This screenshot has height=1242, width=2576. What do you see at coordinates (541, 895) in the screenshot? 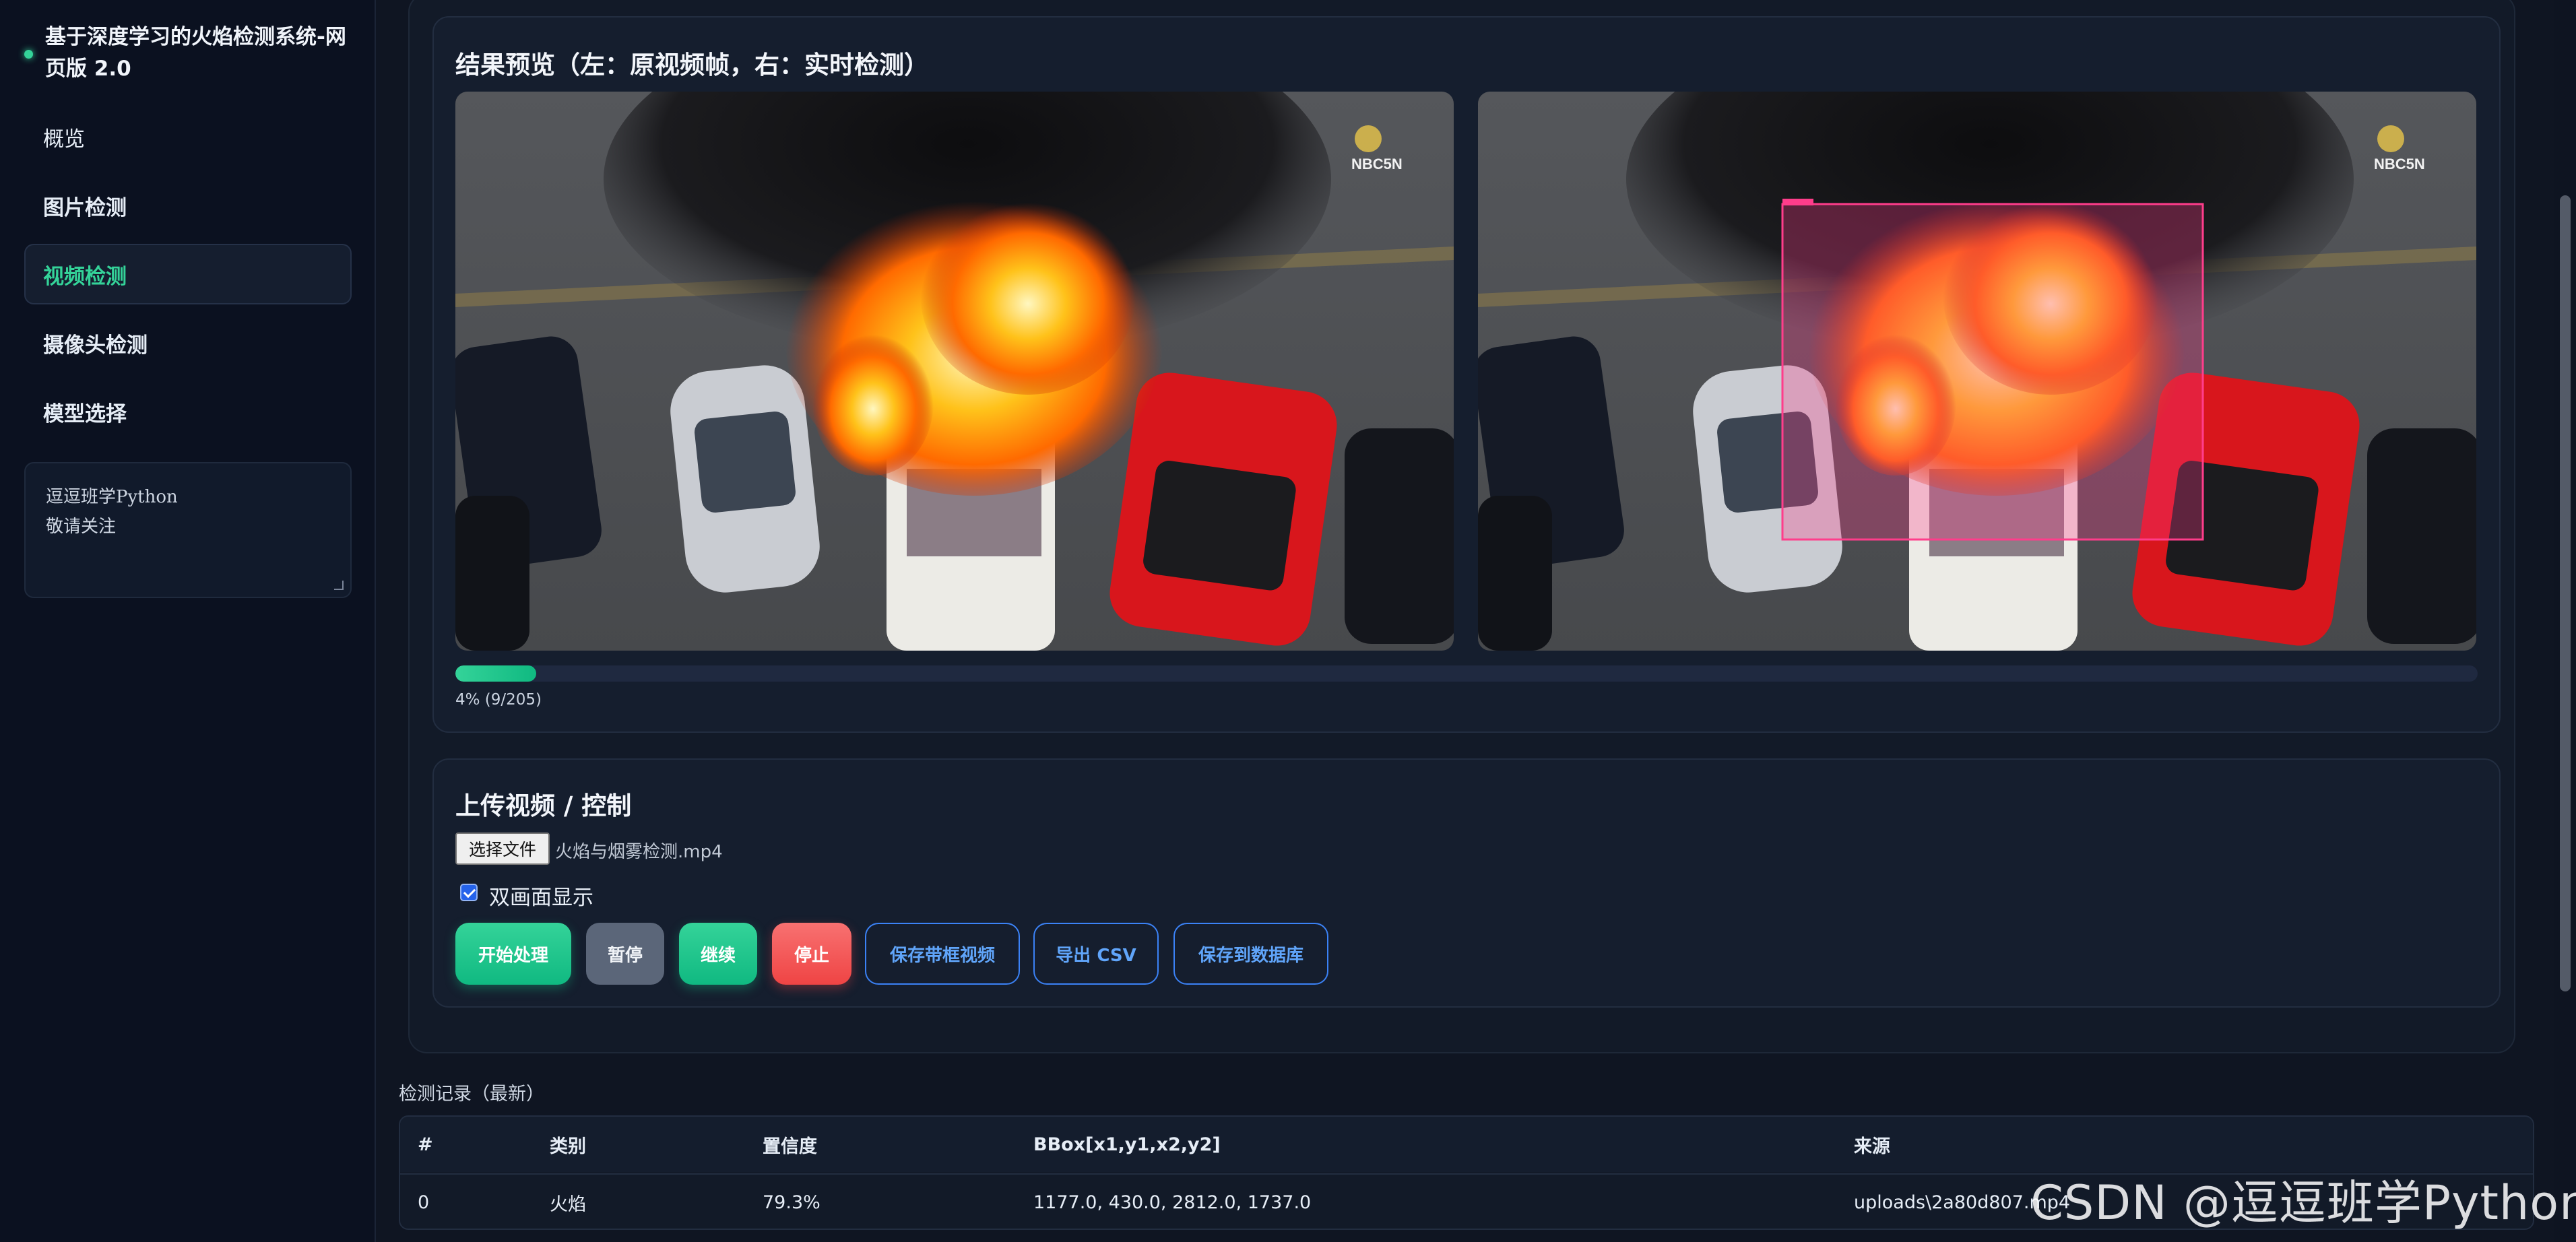
I see `dual-view-label: 双画面显示` at bounding box center [541, 895].